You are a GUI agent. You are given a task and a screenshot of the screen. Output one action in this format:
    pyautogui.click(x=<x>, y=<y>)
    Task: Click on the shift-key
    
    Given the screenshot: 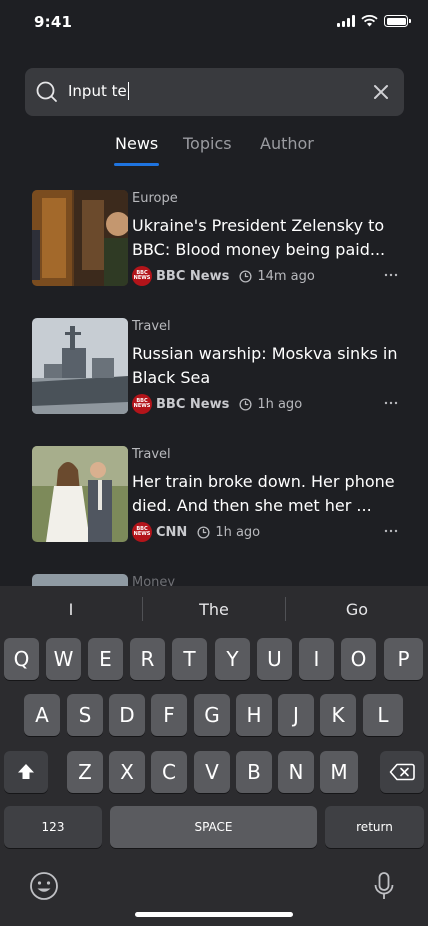 What is the action you would take?
    pyautogui.click(x=26, y=772)
    